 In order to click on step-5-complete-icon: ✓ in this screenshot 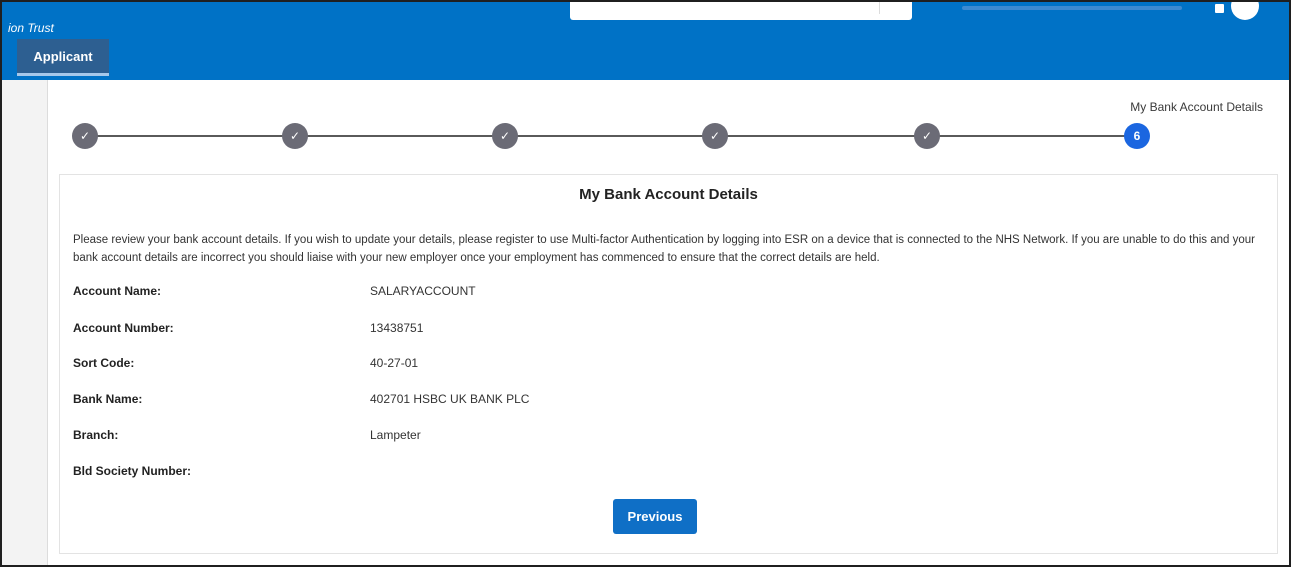, I will do `click(927, 136)`.